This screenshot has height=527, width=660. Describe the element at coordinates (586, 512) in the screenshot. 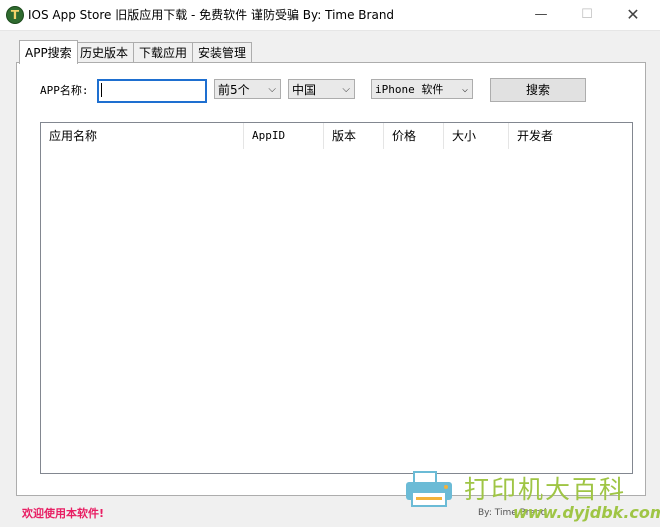

I see `watermark-url: www.dyjdbk.com` at that location.